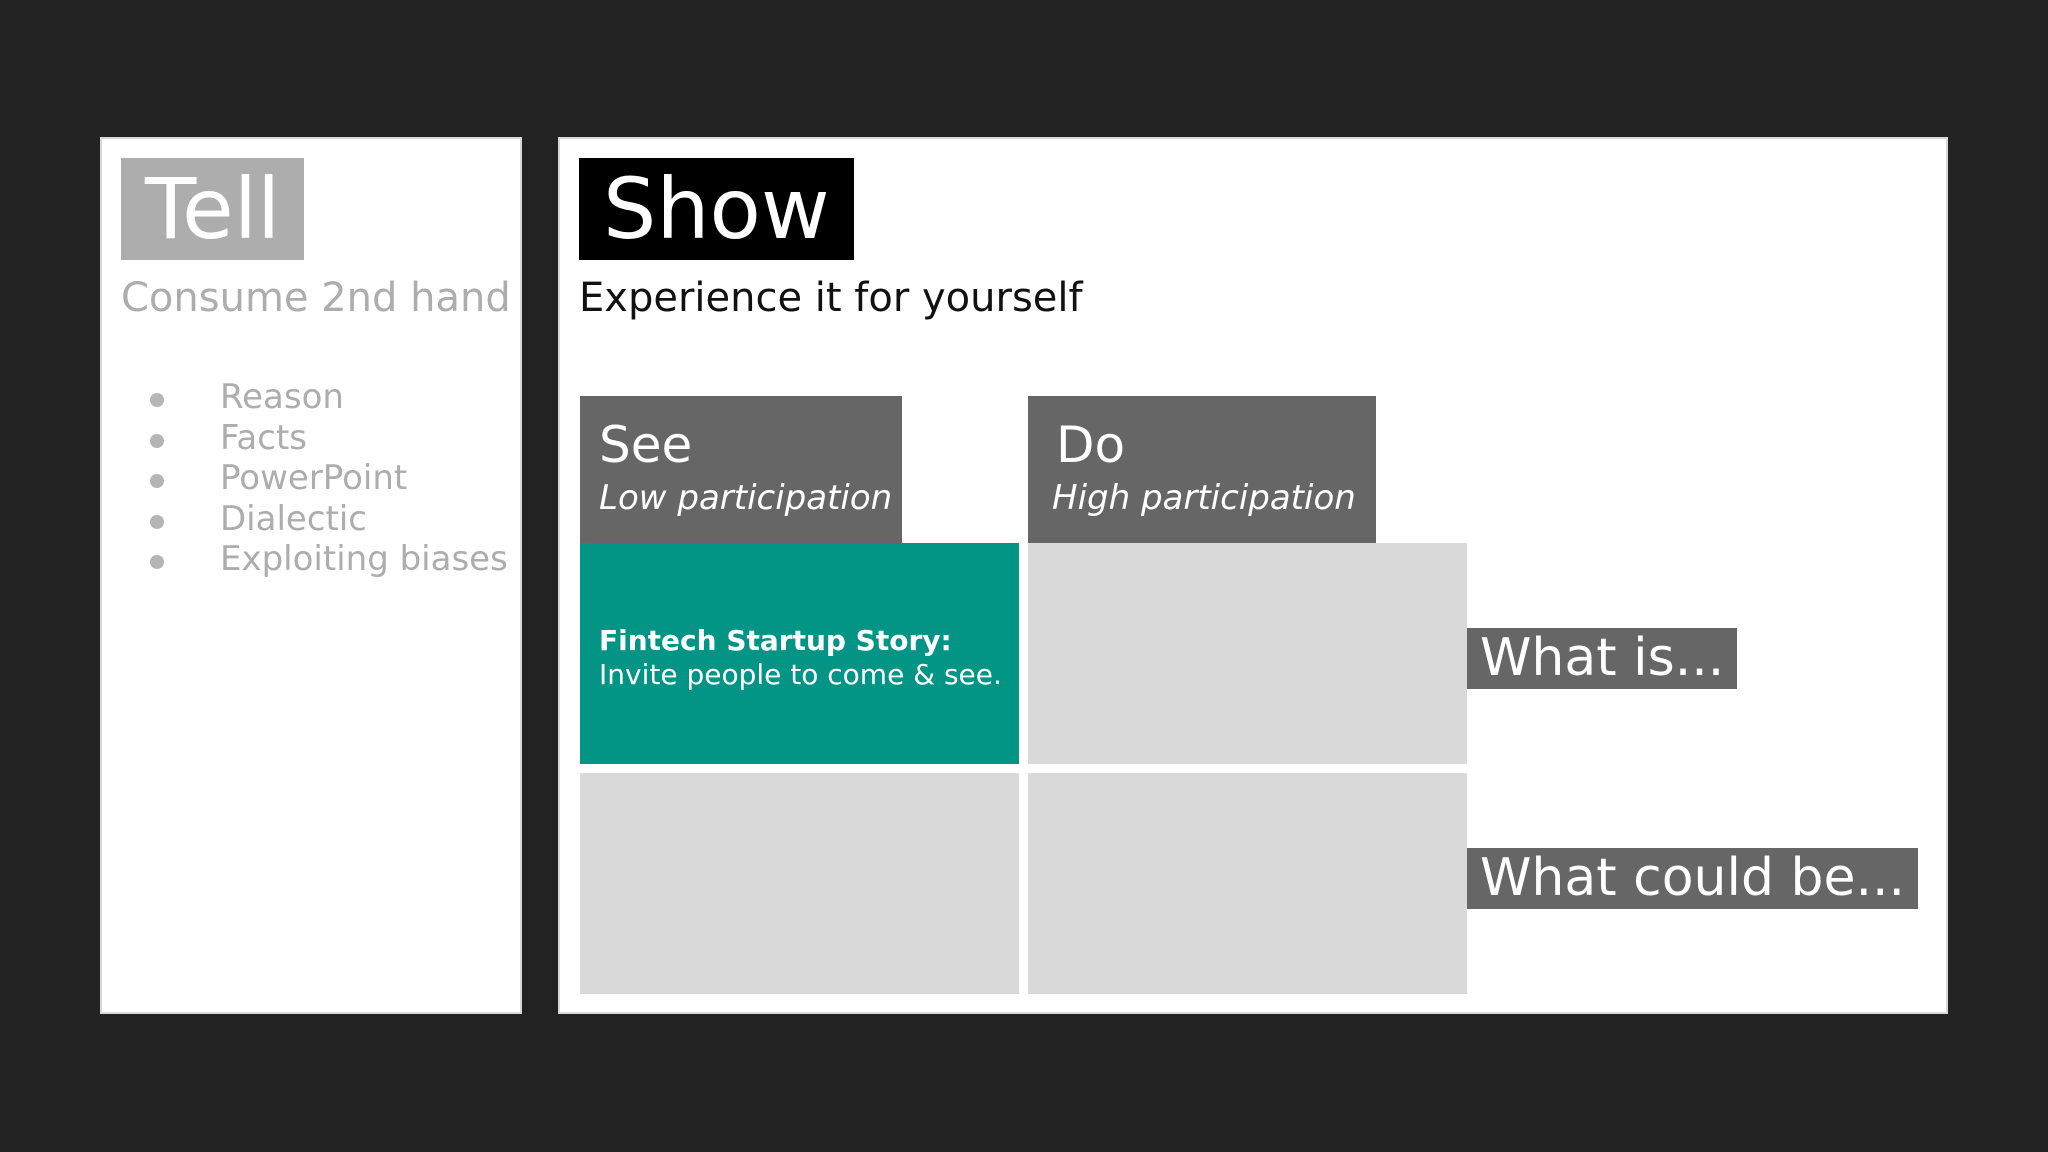 The height and width of the screenshot is (1152, 2048). I want to click on tell-subtitle: Consume 2nd hand, so click(316, 298).